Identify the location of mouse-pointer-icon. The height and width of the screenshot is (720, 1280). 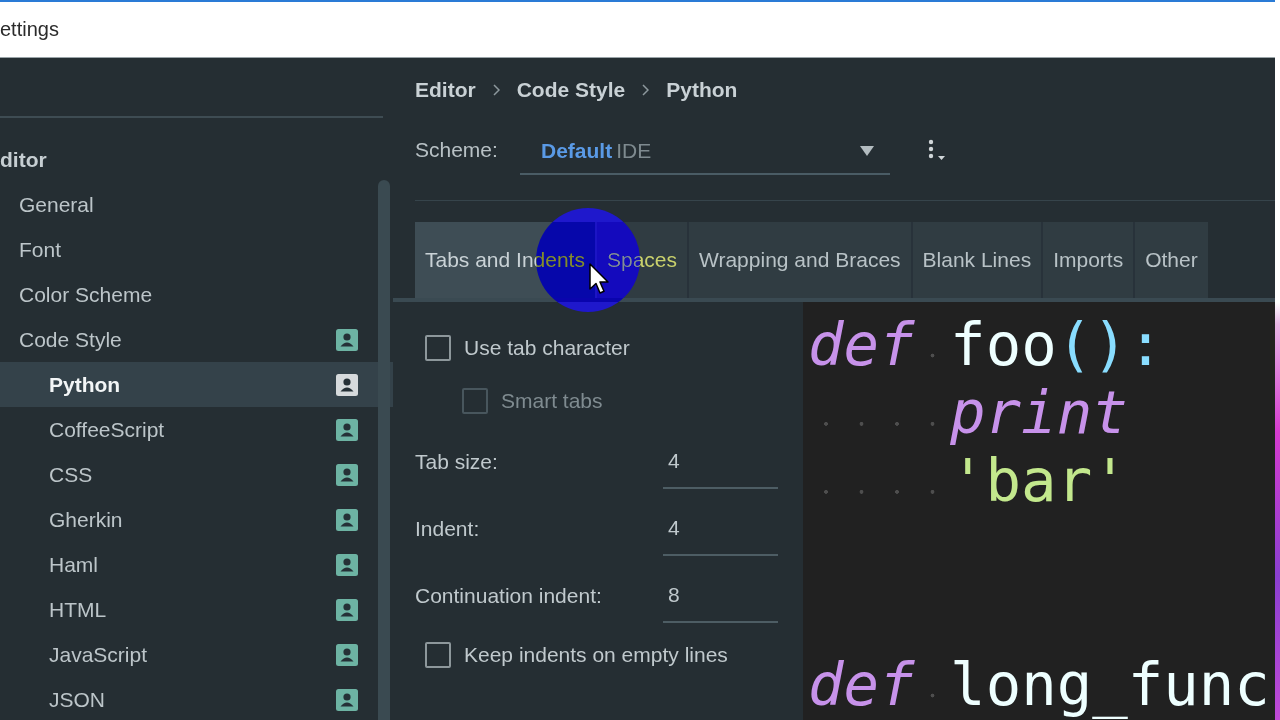
(599, 278).